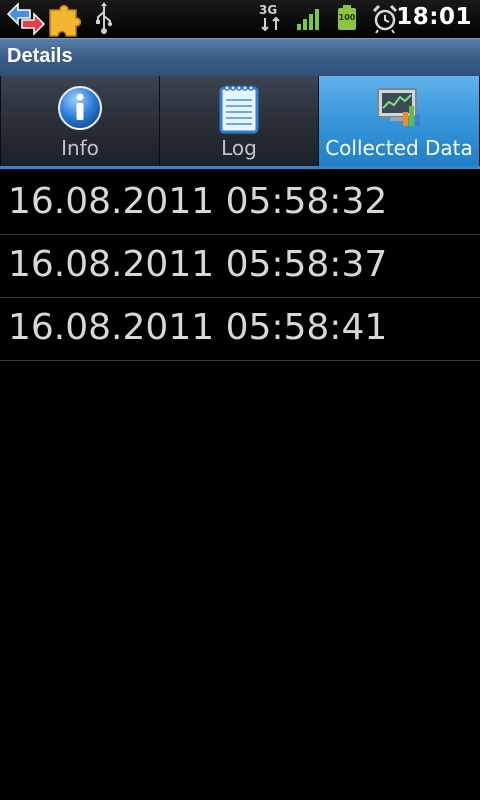 This screenshot has height=800, width=480. I want to click on page-title: Details, so click(40, 56).